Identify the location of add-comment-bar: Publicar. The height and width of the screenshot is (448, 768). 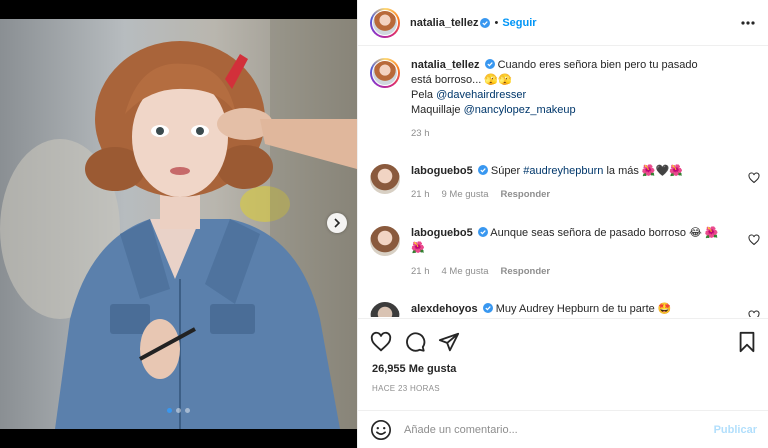
(563, 429).